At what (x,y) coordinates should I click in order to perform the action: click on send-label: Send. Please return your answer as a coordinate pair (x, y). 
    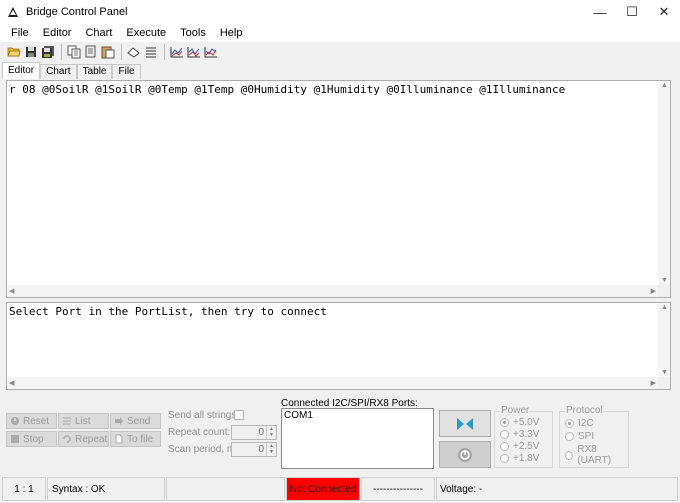
    Looking at the image, I should click on (139, 421).